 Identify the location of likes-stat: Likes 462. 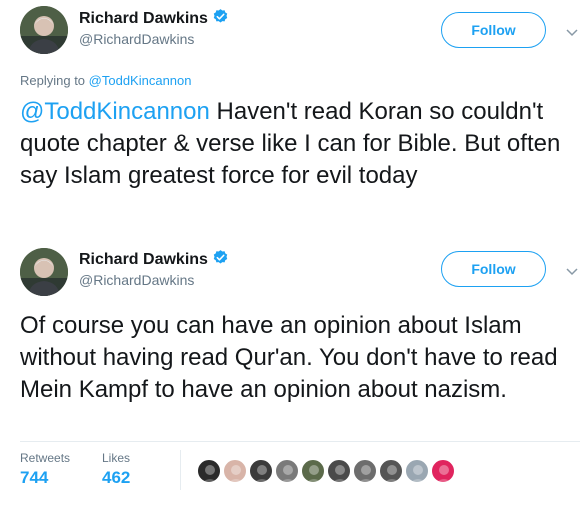
(116, 469).